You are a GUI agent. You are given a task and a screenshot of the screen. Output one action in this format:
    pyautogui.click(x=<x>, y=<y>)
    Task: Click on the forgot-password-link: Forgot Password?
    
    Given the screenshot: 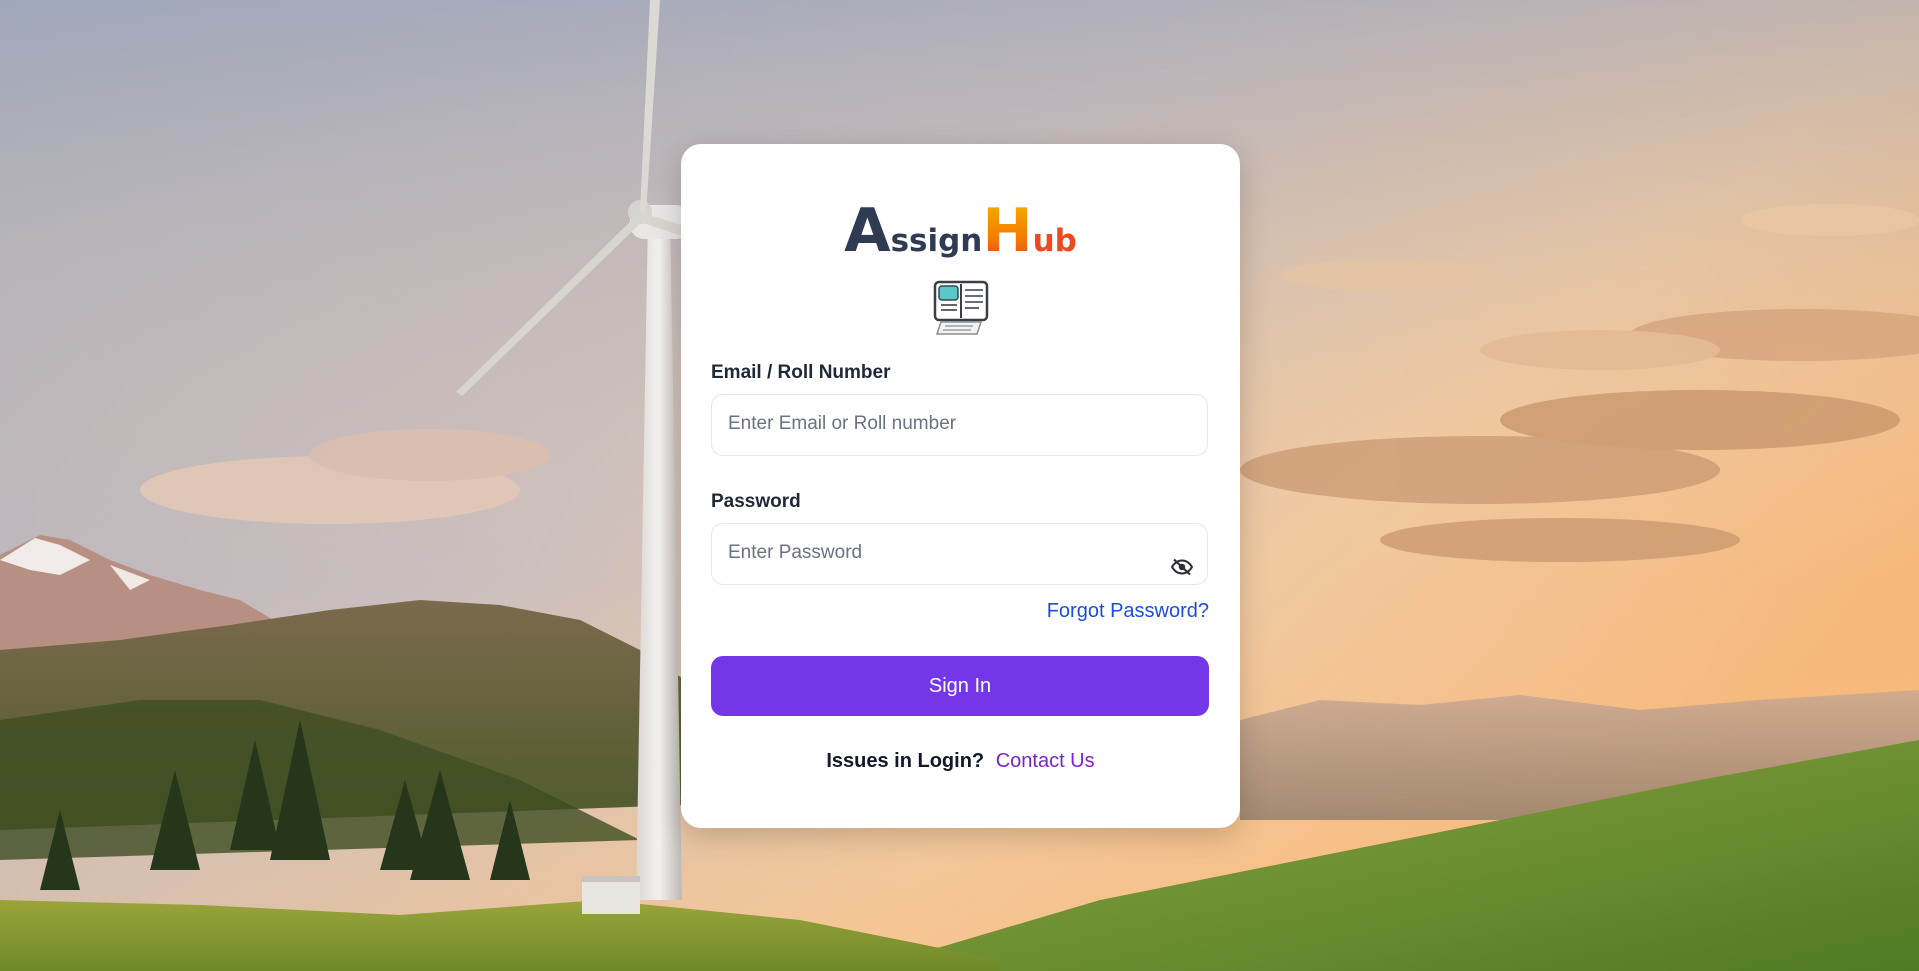 What is the action you would take?
    pyautogui.click(x=1128, y=611)
    